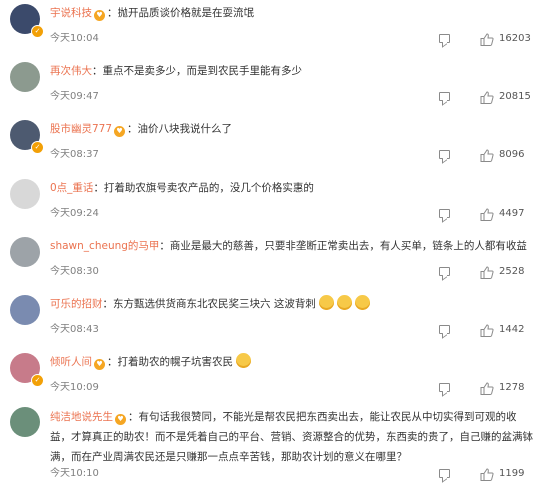  I want to click on like-count: 2528, so click(512, 271).